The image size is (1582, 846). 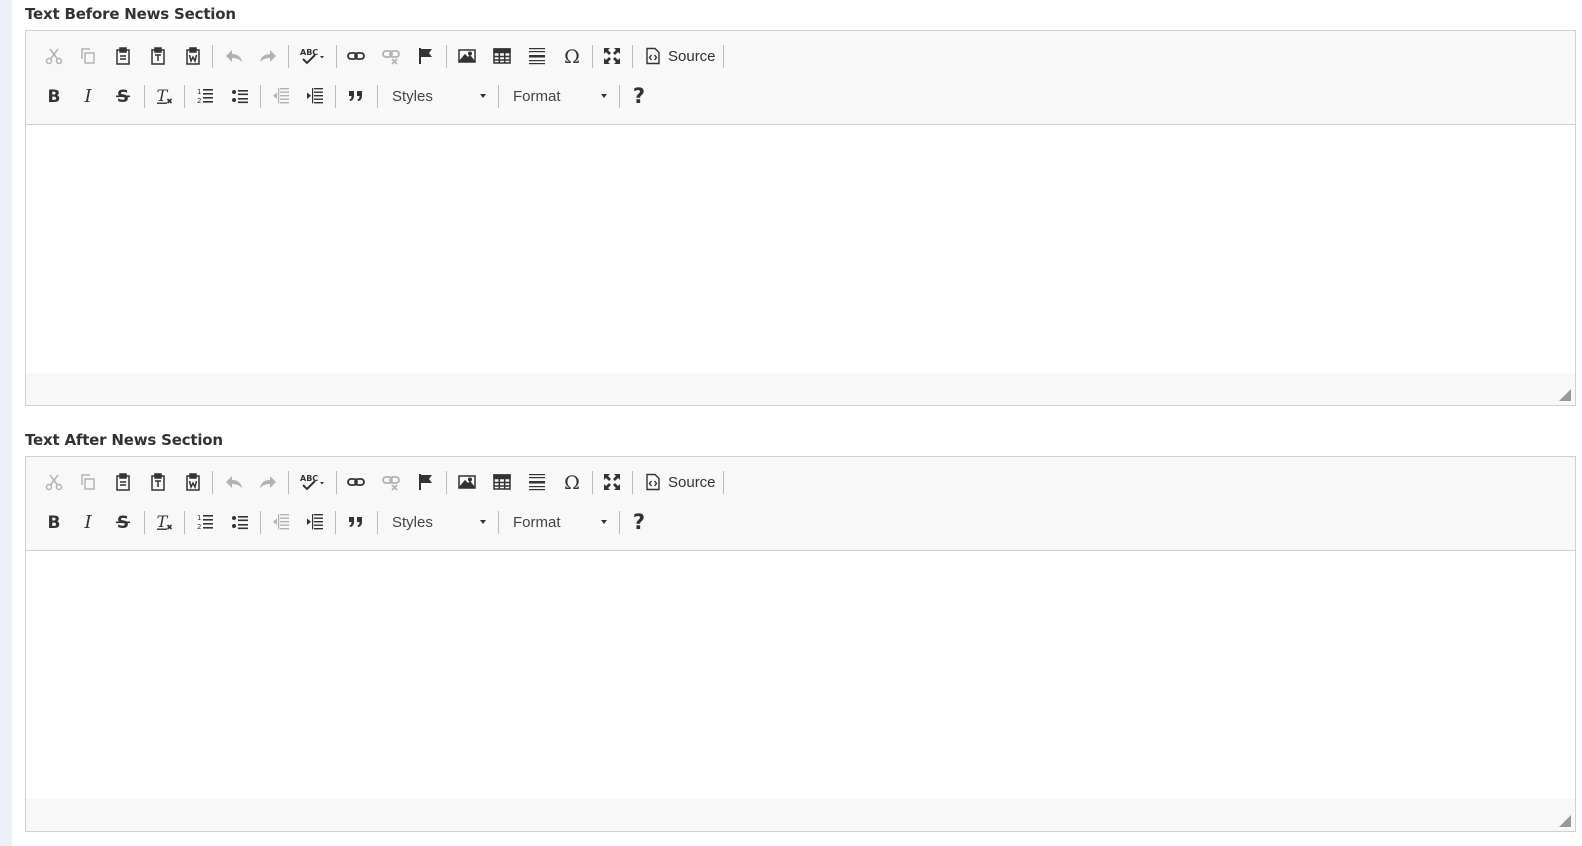 I want to click on format-label: Format, so click(x=537, y=96).